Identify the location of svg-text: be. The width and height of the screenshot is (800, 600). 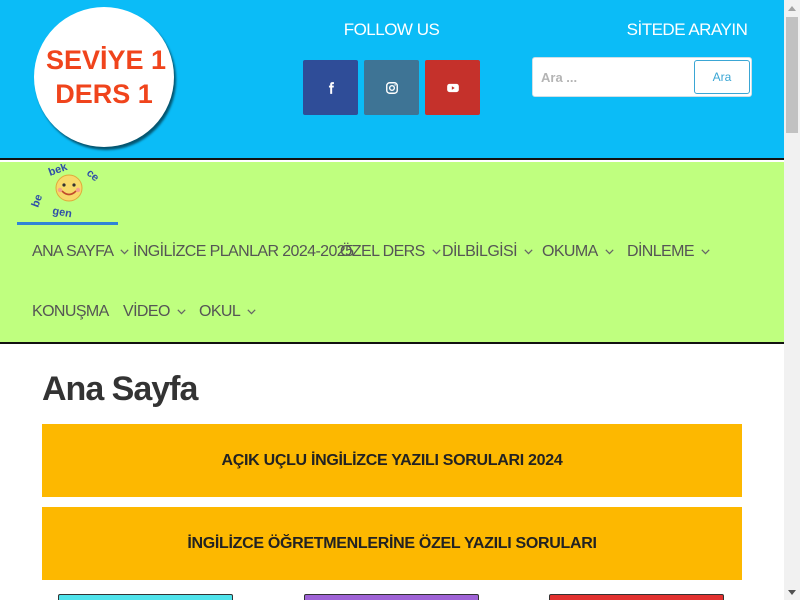
(37, 201).